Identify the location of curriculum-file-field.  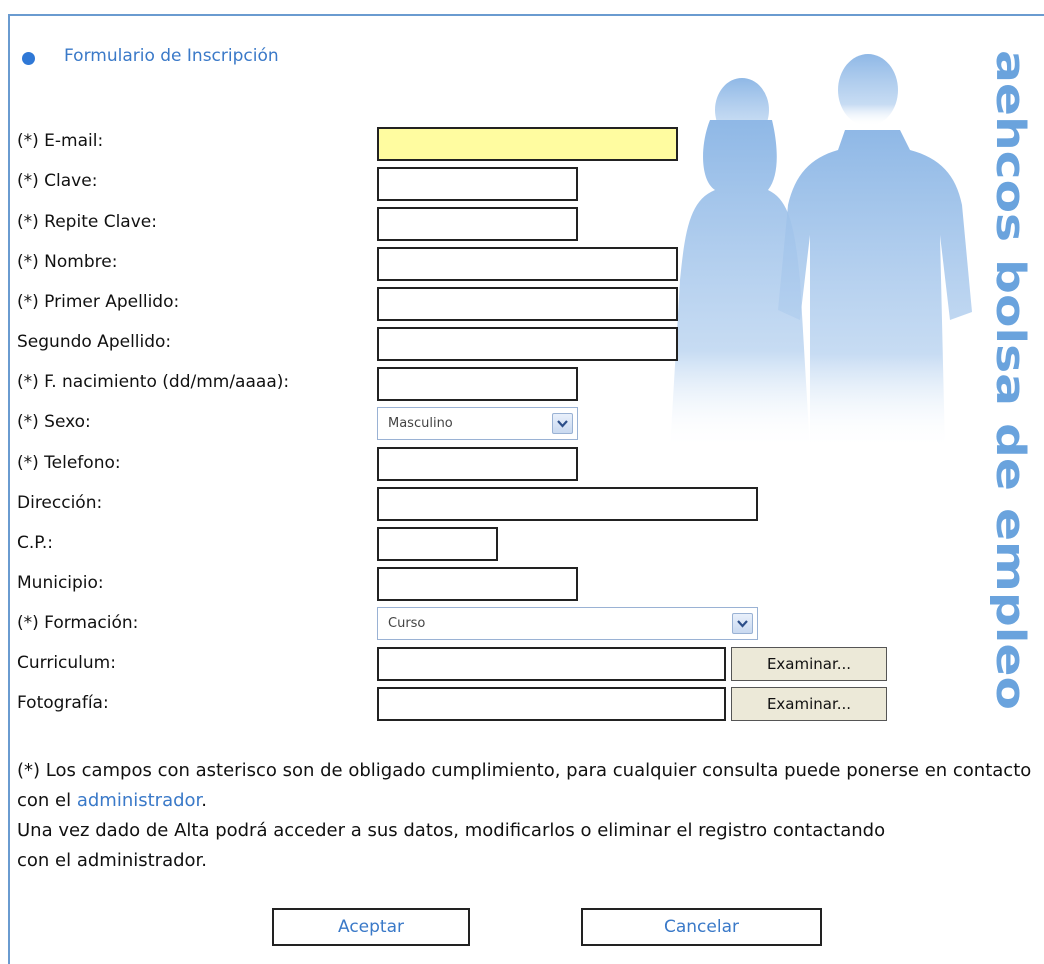
(551, 664).